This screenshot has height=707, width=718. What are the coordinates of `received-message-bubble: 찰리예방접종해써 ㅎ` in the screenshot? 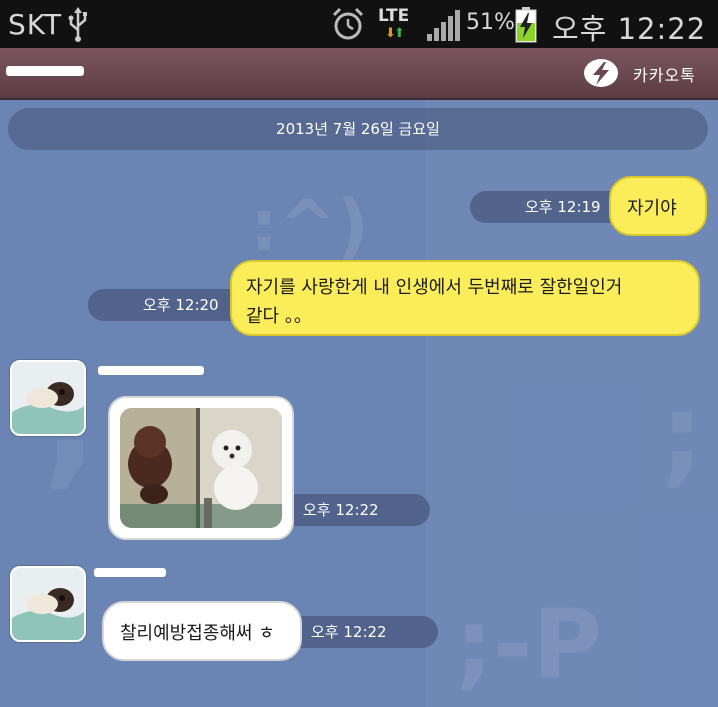 It's located at (202, 631).